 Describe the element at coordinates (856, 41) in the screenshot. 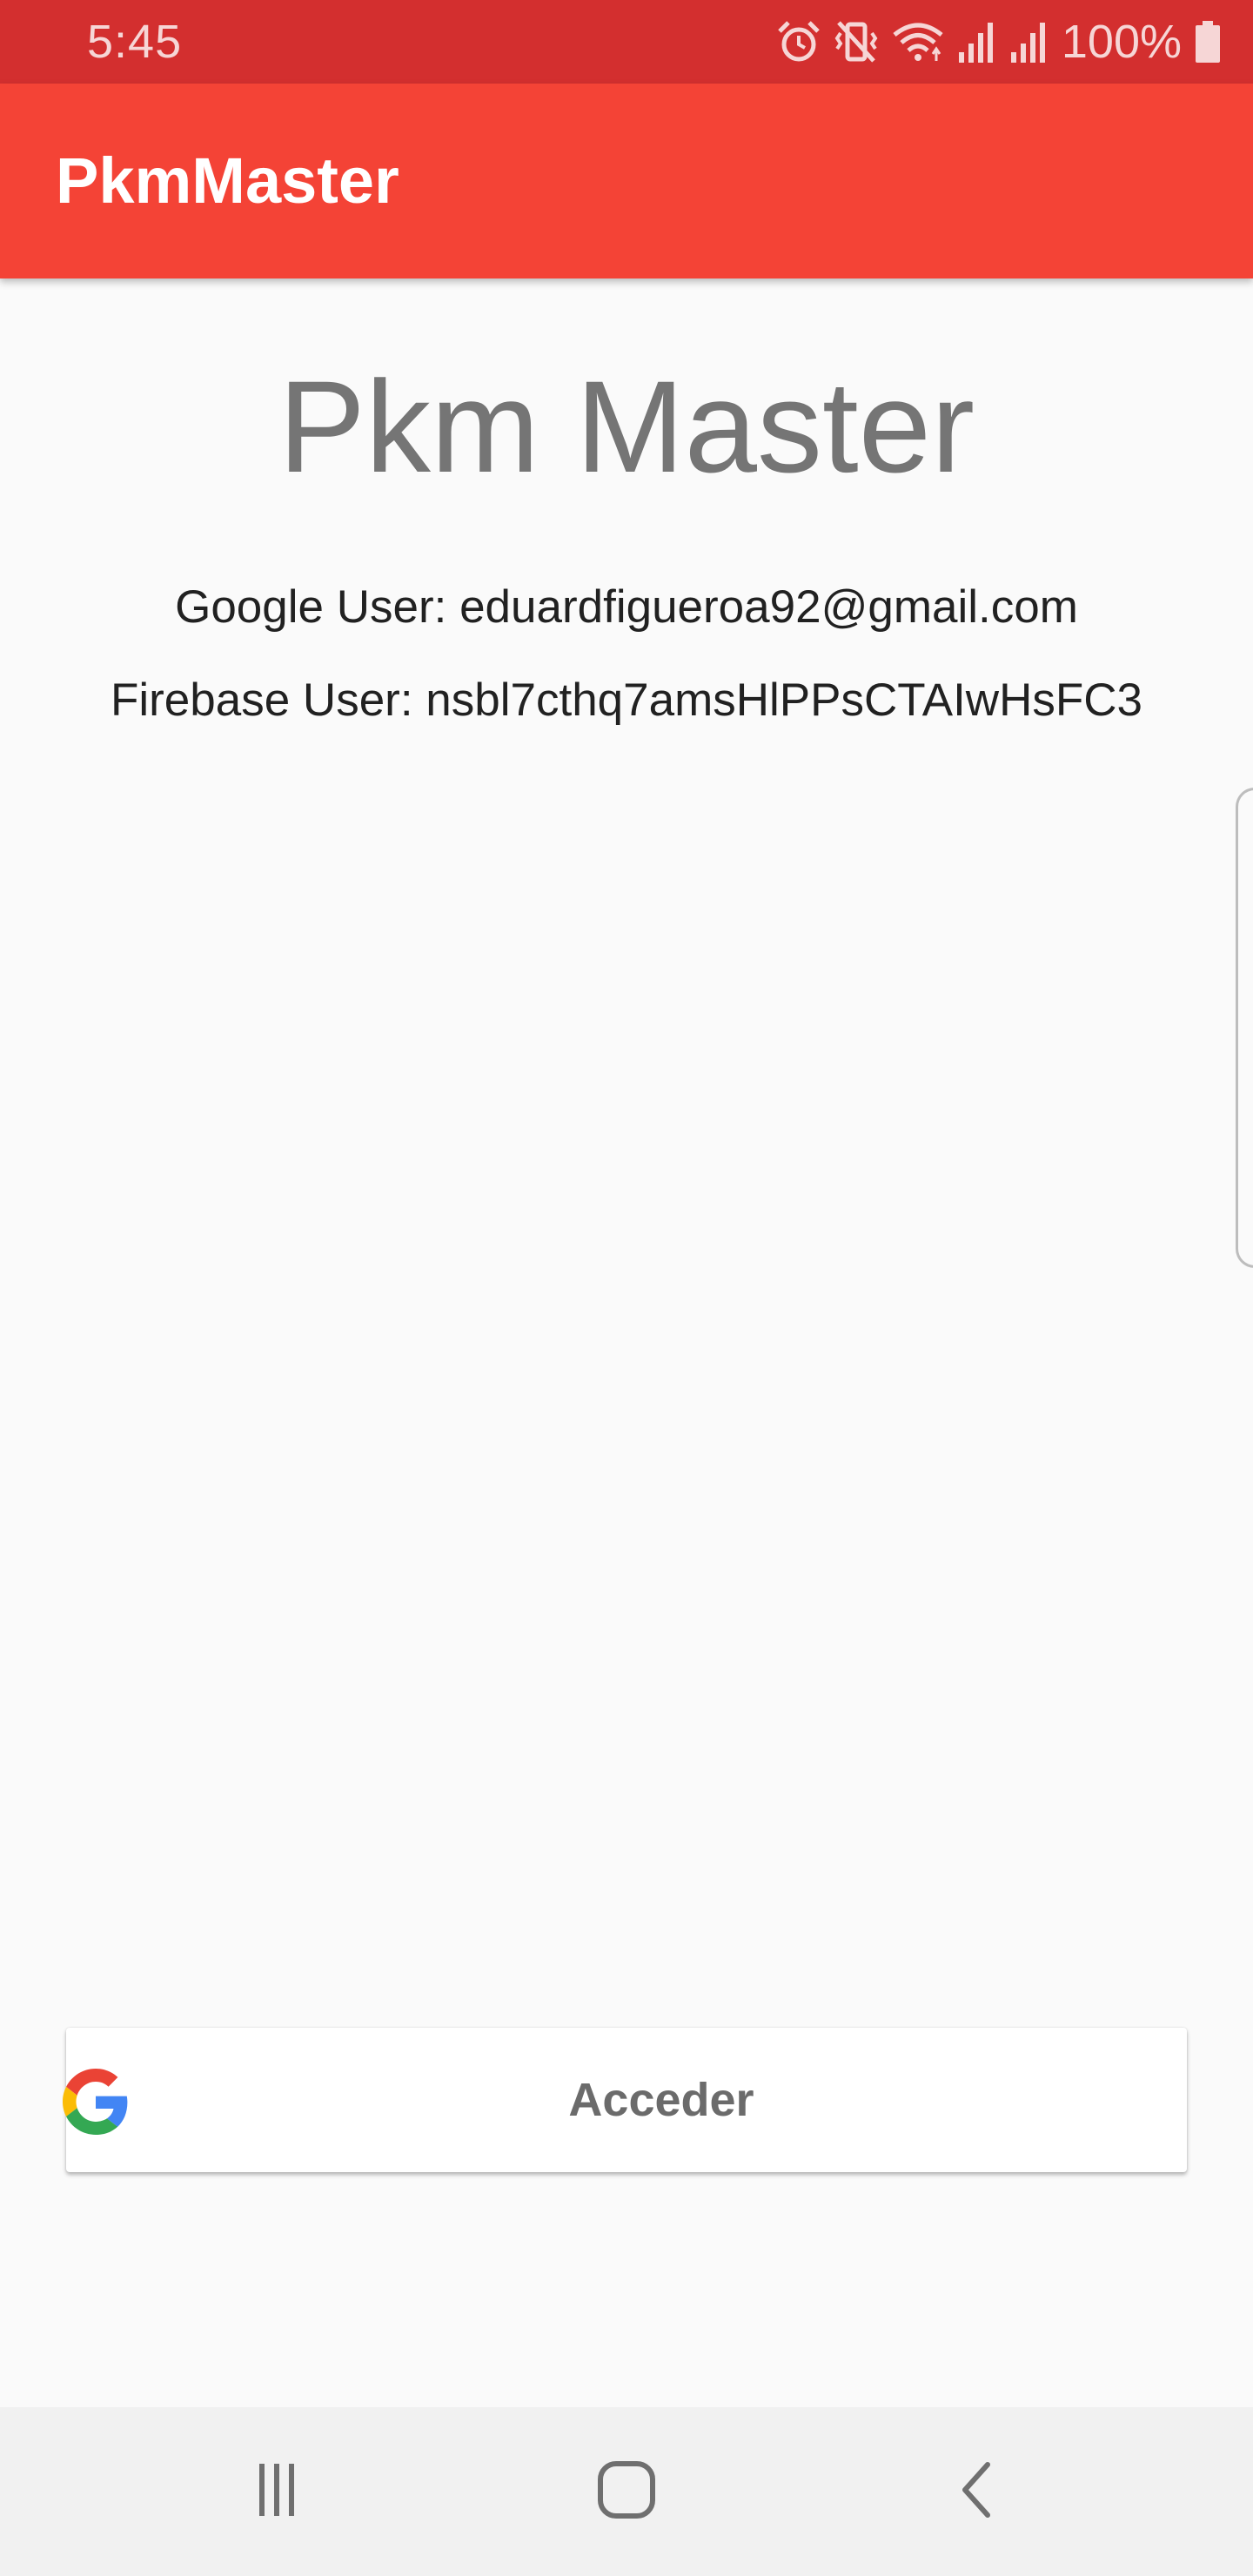

I see `vibrate-icon` at that location.